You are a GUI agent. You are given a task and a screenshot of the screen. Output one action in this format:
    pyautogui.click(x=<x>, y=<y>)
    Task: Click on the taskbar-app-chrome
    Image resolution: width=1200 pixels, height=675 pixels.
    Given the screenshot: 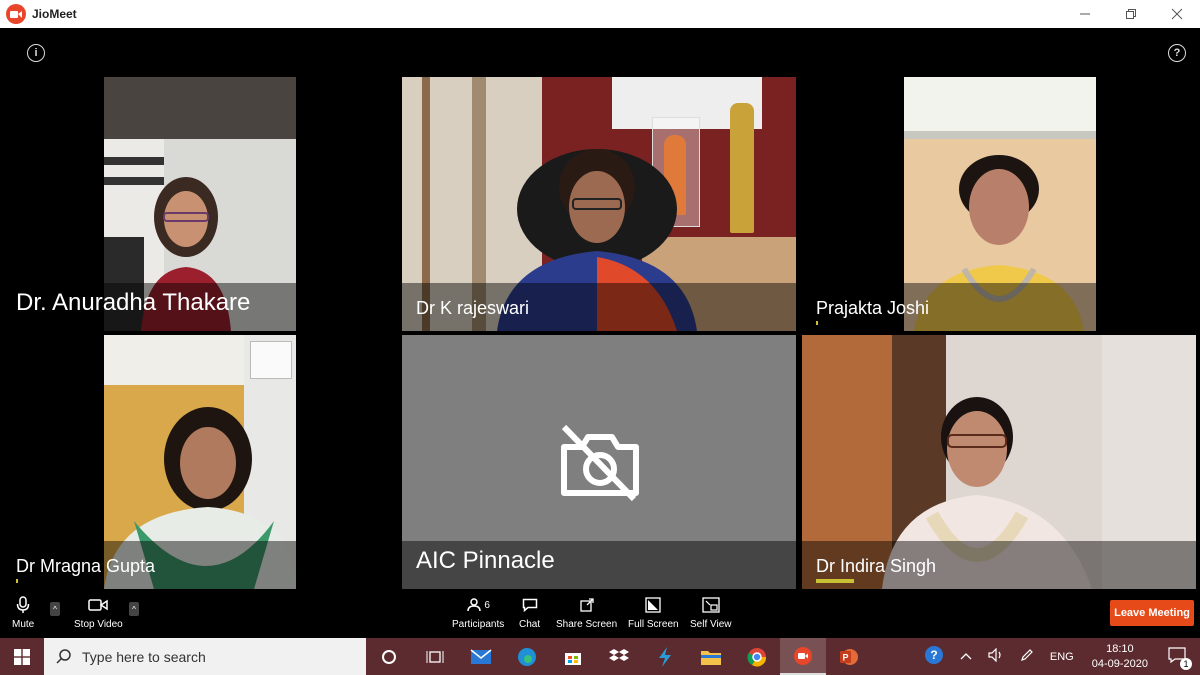 What is the action you would take?
    pyautogui.click(x=757, y=656)
    